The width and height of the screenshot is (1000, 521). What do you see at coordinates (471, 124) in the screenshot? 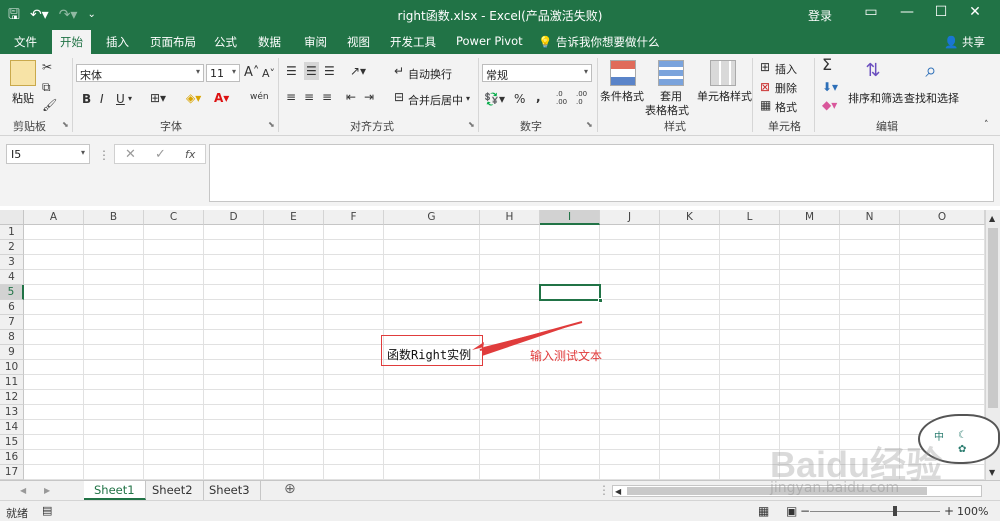
I see `alignment-launcher-icon: ⬊` at bounding box center [471, 124].